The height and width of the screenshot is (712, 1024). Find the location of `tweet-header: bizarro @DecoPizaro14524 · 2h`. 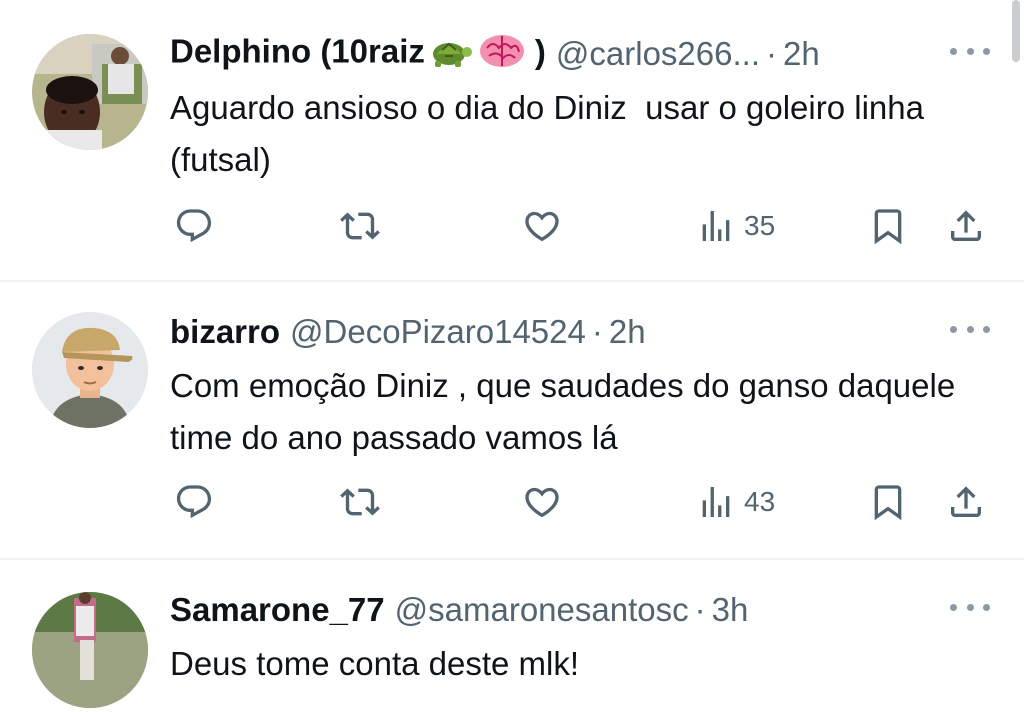

tweet-header: bizarro @DecoPizaro14524 · 2h is located at coordinates (575, 332).